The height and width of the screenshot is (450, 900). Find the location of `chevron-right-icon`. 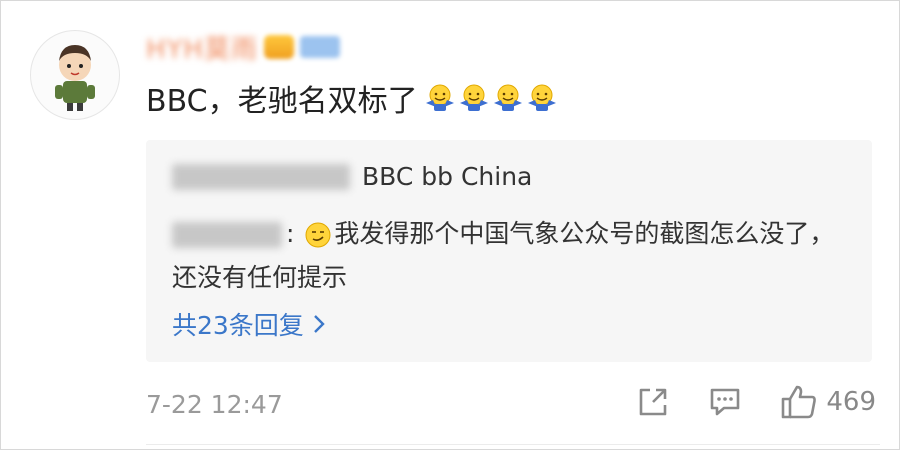

chevron-right-icon is located at coordinates (319, 324).